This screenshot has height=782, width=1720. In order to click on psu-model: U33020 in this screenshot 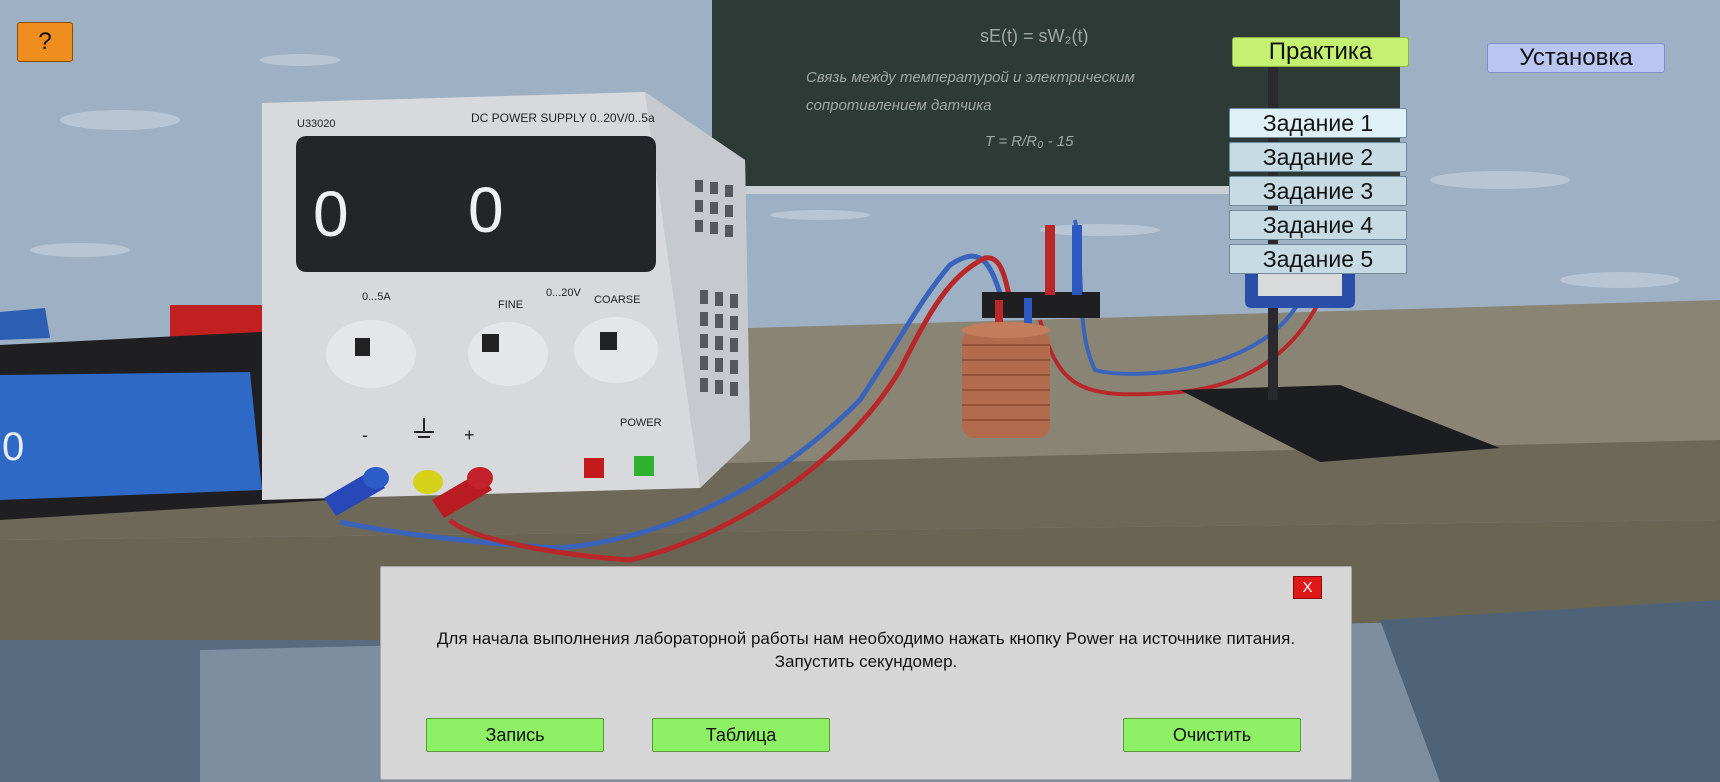, I will do `click(316, 124)`.